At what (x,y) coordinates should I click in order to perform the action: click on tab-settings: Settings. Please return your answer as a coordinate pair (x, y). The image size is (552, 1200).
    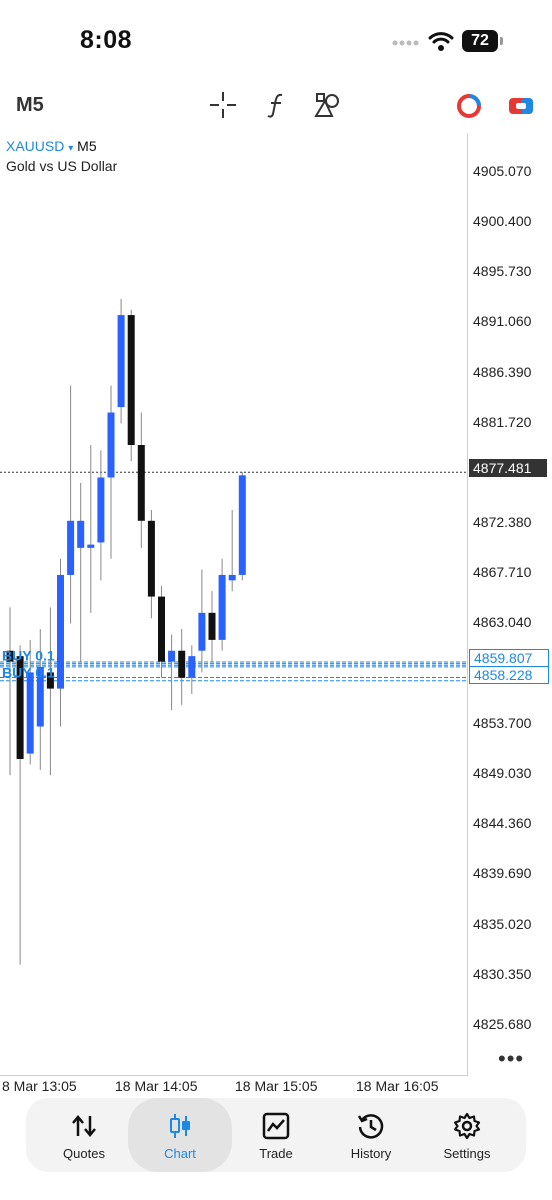
    Looking at the image, I should click on (467, 1135).